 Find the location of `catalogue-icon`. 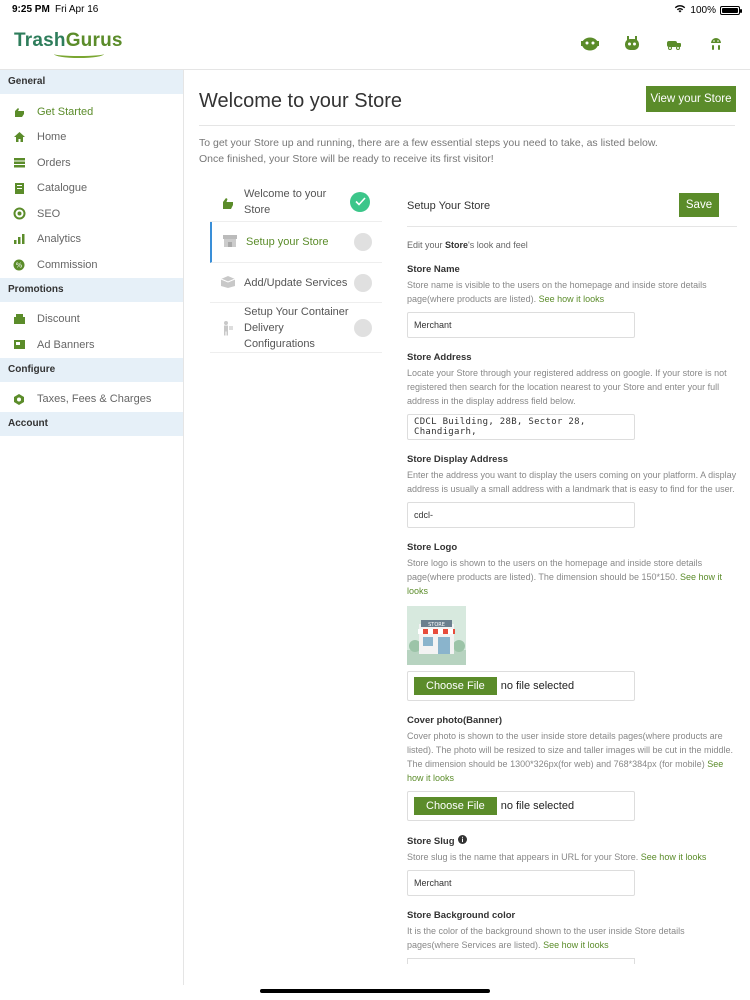

catalogue-icon is located at coordinates (19, 188).